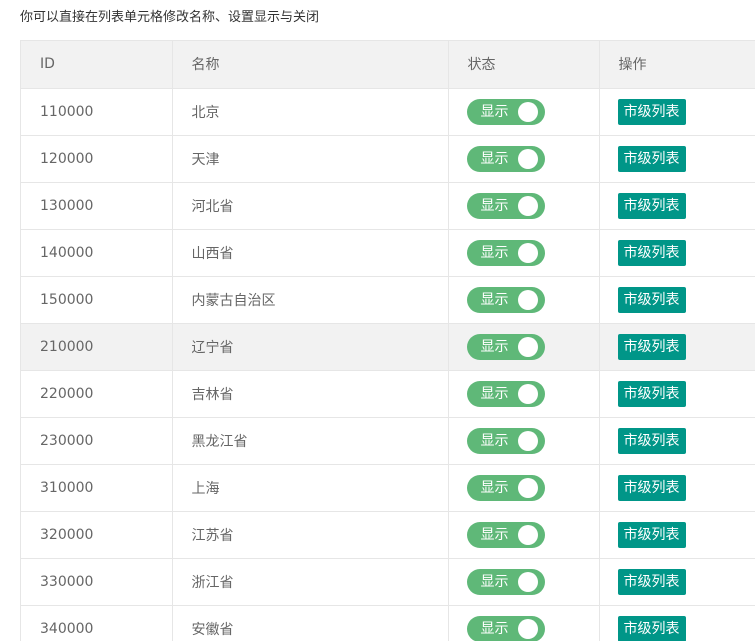  What do you see at coordinates (310, 159) in the screenshot?
I see `cell-name: 天津` at bounding box center [310, 159].